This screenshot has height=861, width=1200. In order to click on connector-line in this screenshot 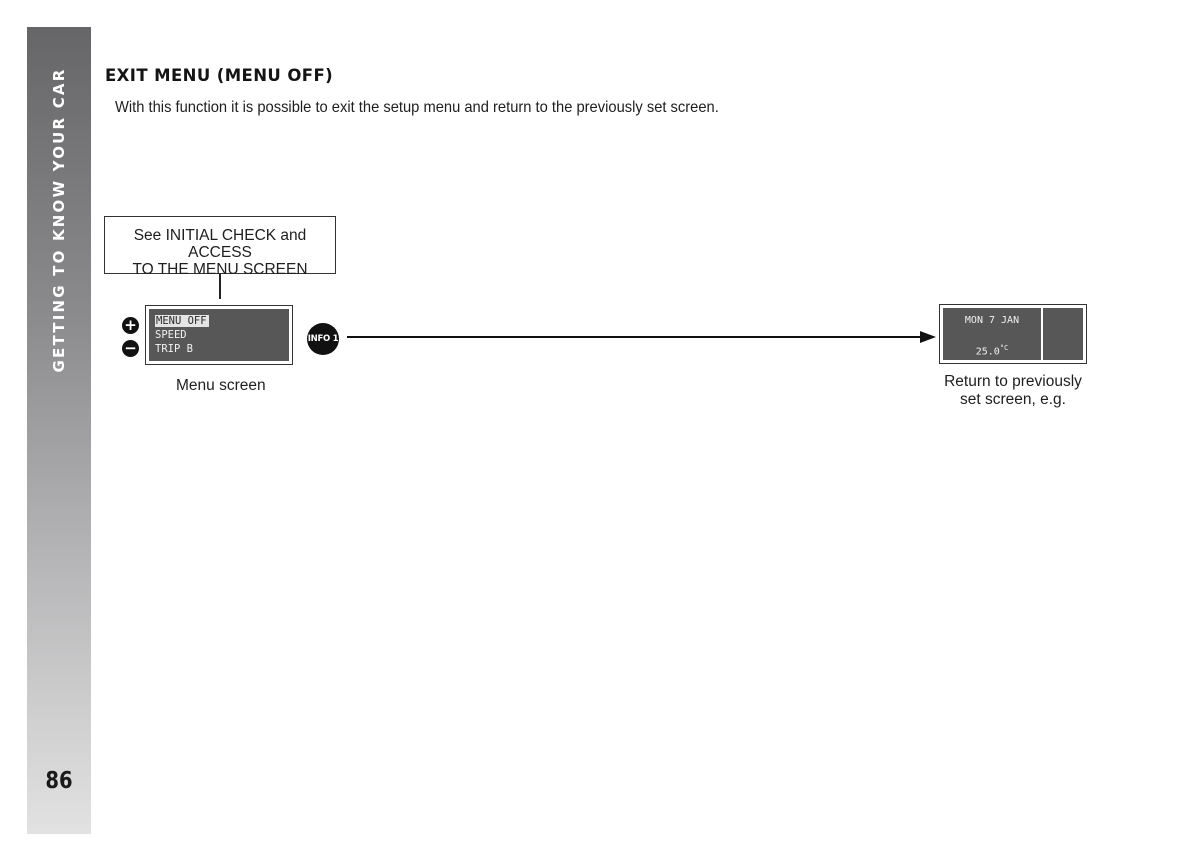, I will do `click(220, 286)`.